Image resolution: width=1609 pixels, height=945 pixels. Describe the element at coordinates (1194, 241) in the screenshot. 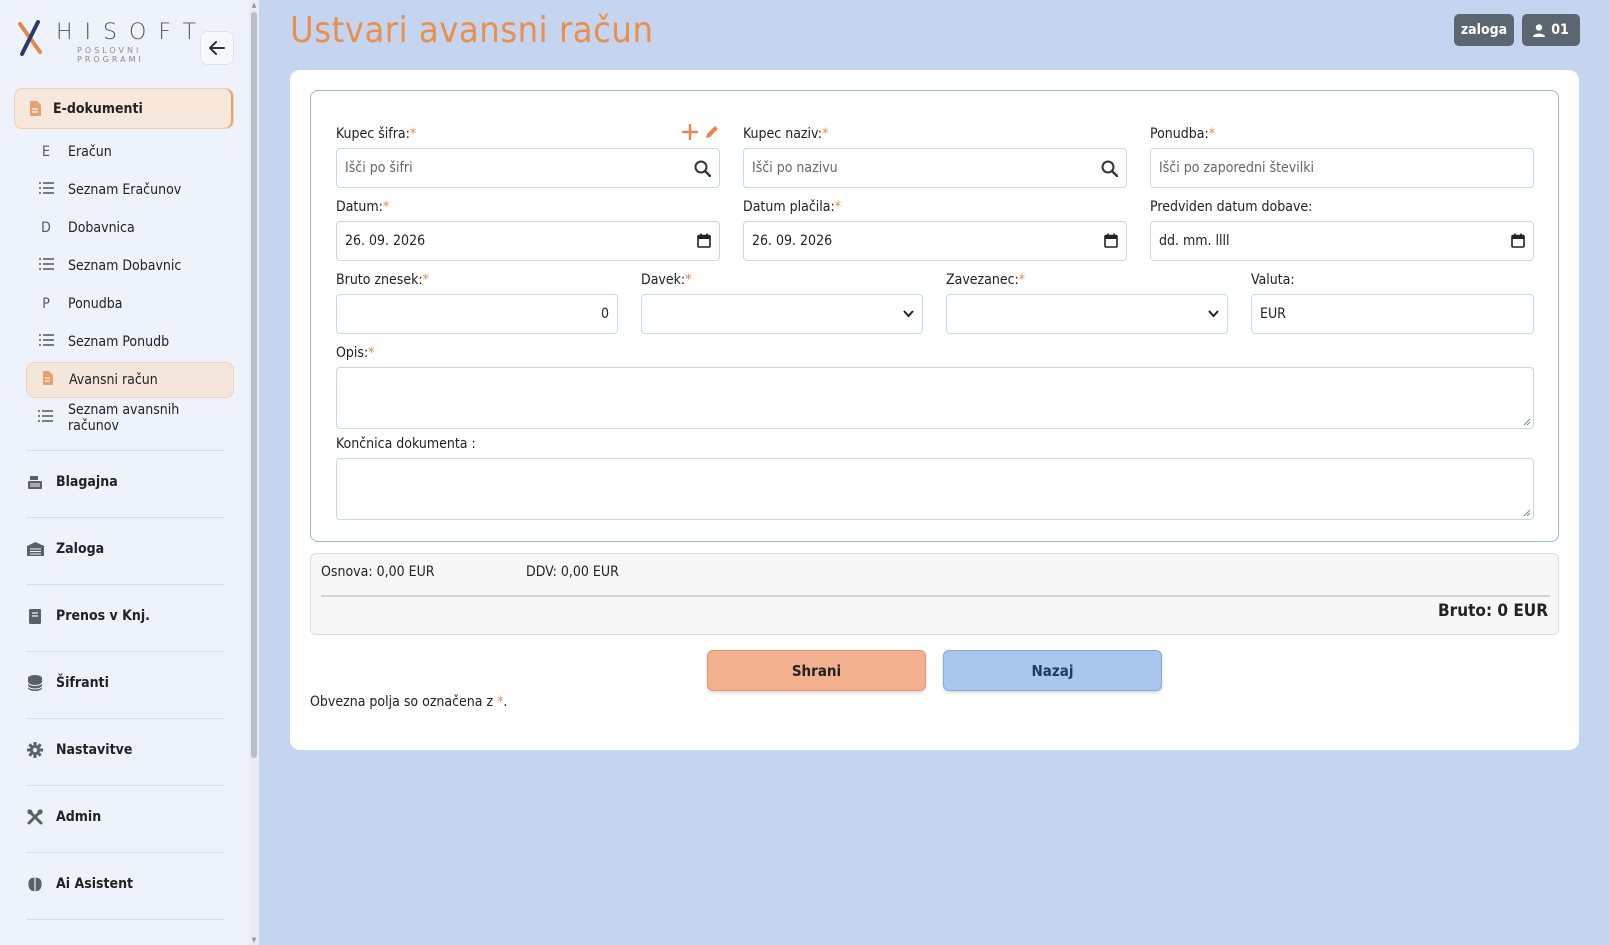

I see `predviden-datum-value: dd. mm. llll` at that location.